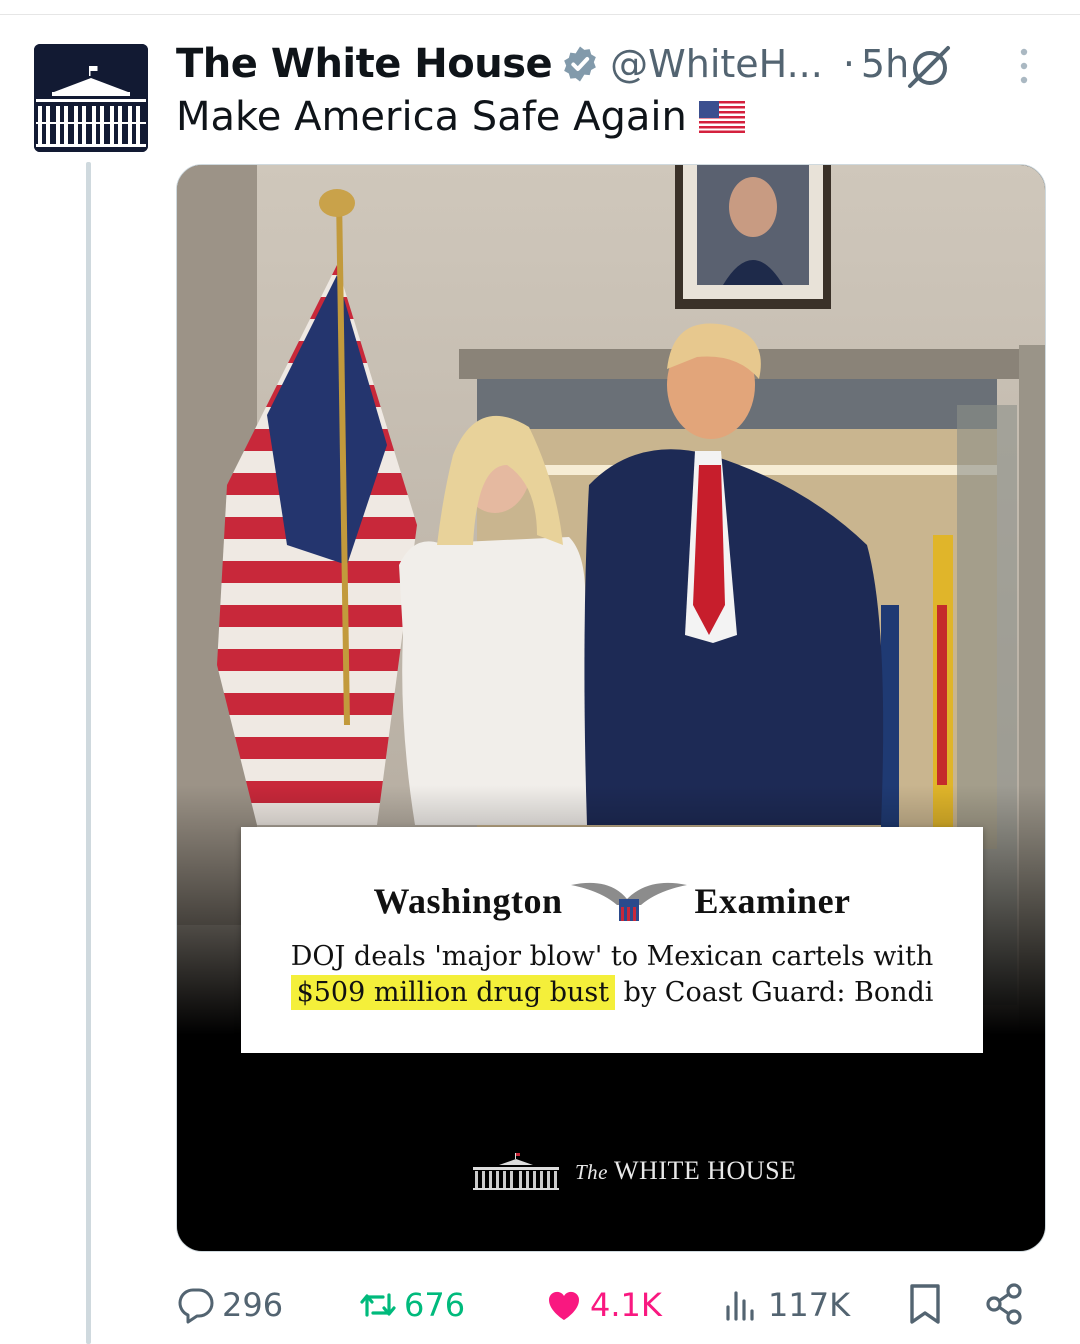 This screenshot has height=1344, width=1080. Describe the element at coordinates (772, 901) in the screenshot. I see `masthead-right: Examiner` at that location.